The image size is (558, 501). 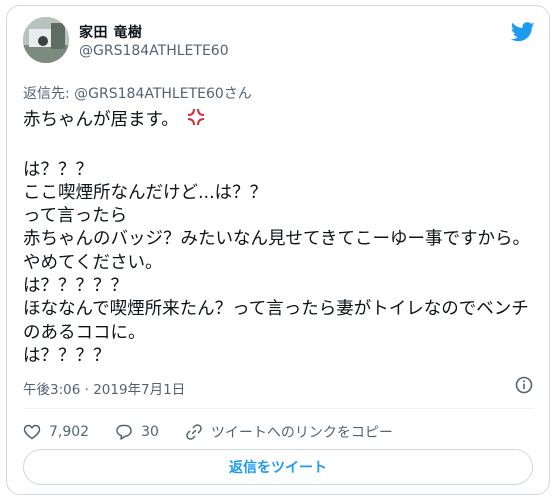 I want to click on copy-link-button: ツイートへのリンクをコピー, so click(x=289, y=432).